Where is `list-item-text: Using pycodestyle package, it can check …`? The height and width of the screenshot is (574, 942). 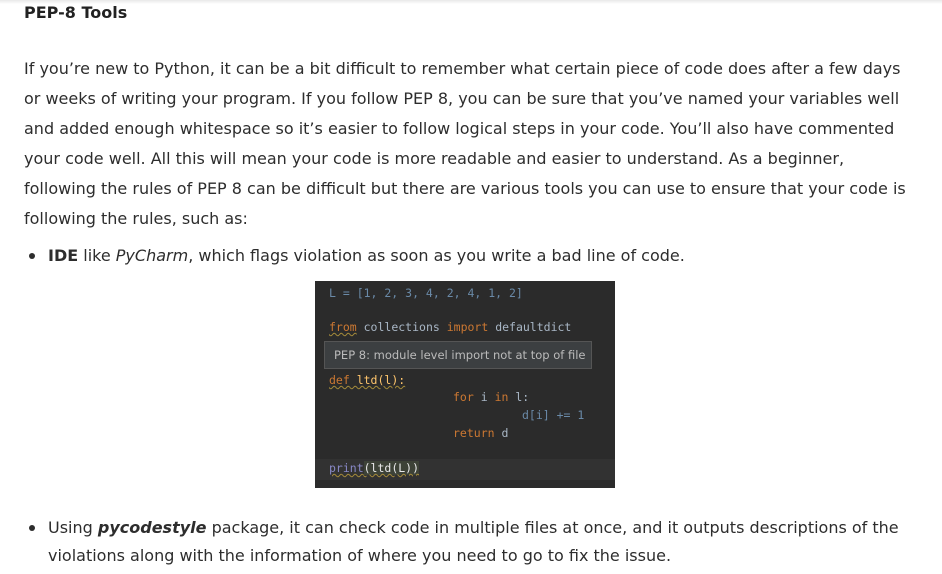
list-item-text: Using pycodestyle package, it can check … is located at coordinates (478, 542).